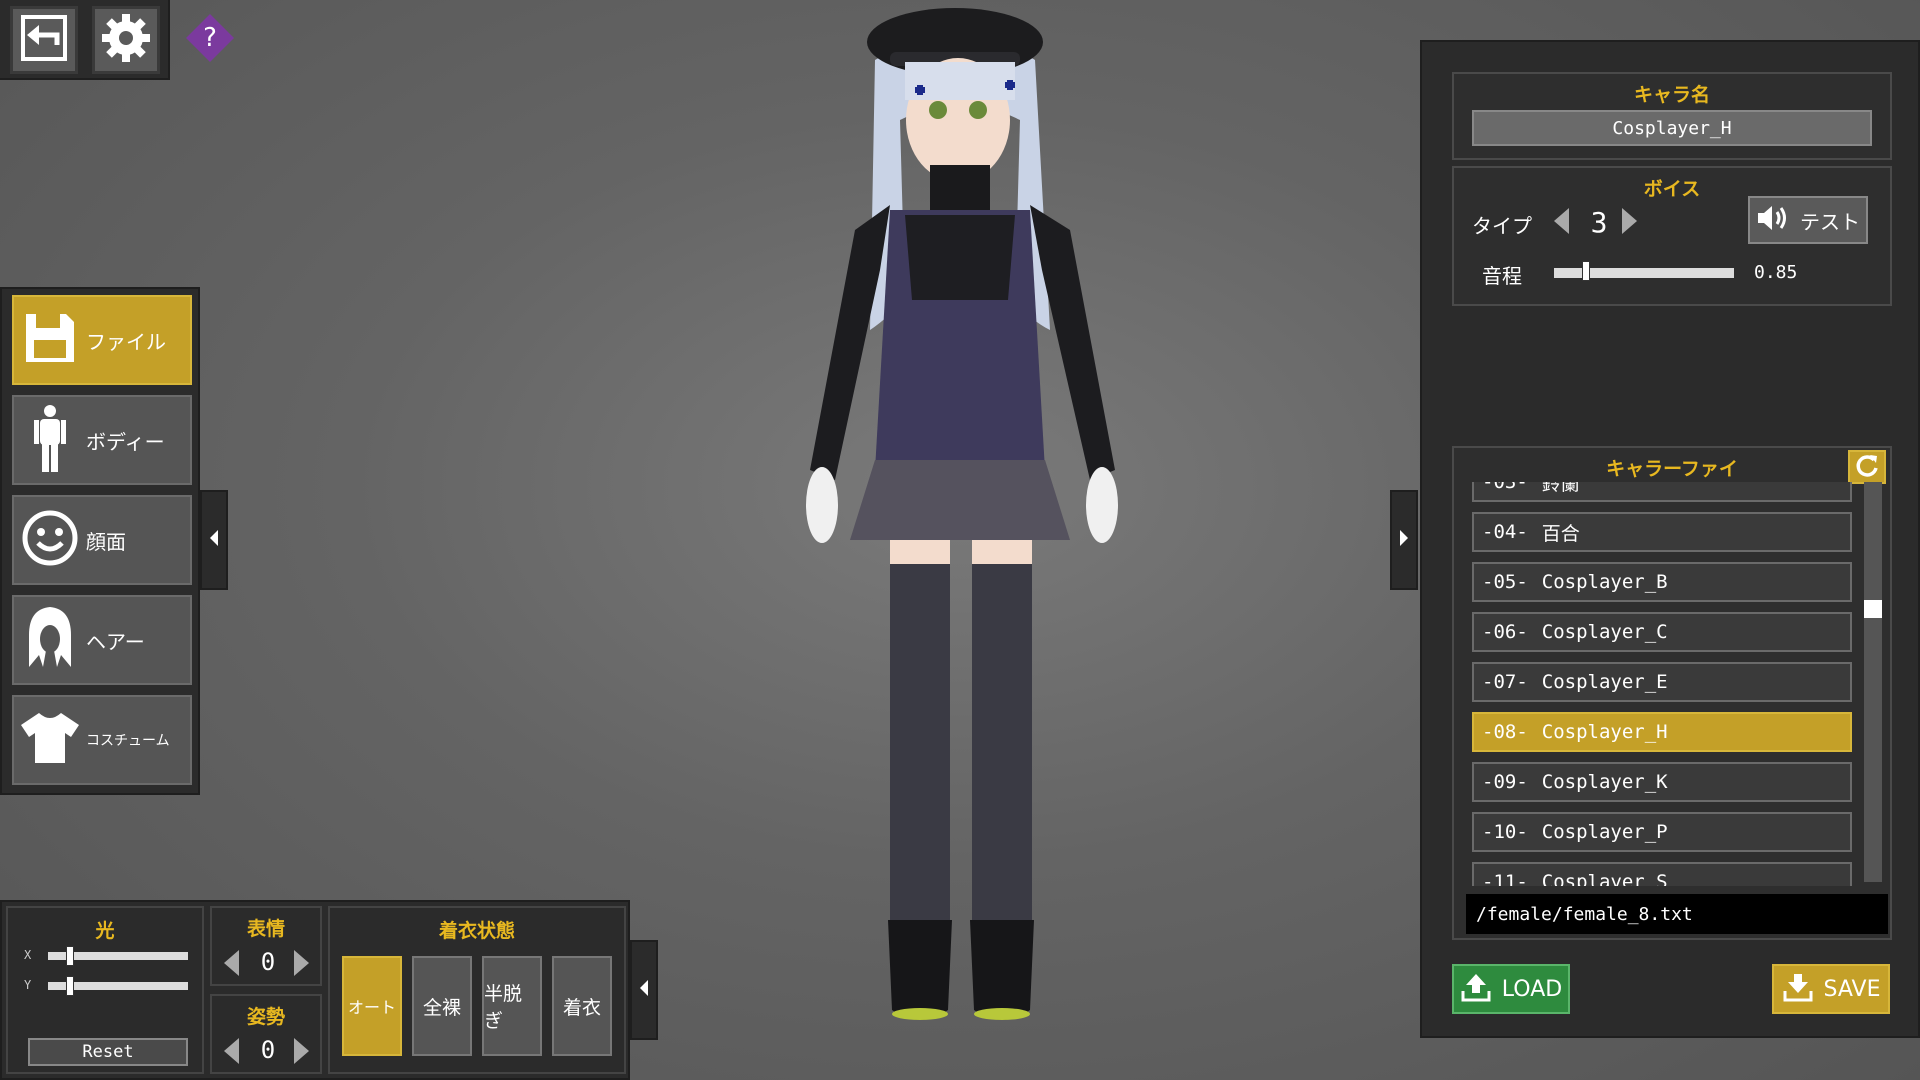 The height and width of the screenshot is (1080, 1920). Describe the element at coordinates (268, 1050) in the screenshot. I see `pose-value: 0` at that location.